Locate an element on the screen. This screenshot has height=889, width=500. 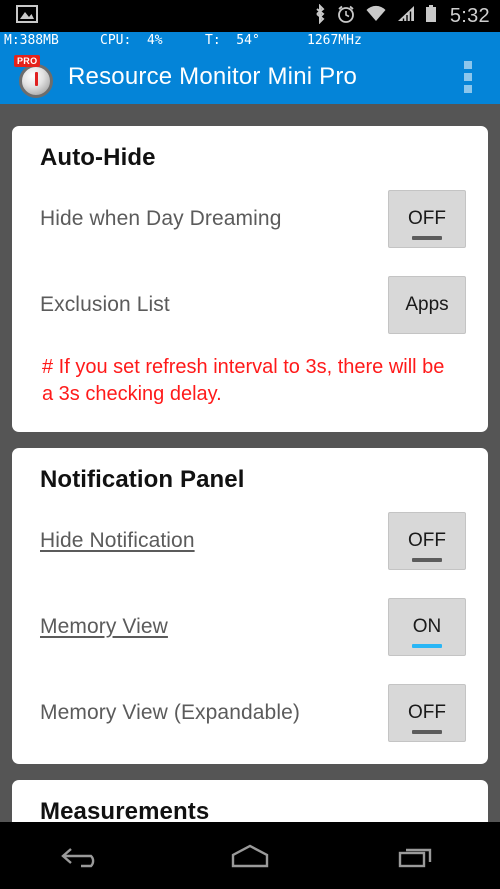
status-bar-notifications is located at coordinates (156, 16).